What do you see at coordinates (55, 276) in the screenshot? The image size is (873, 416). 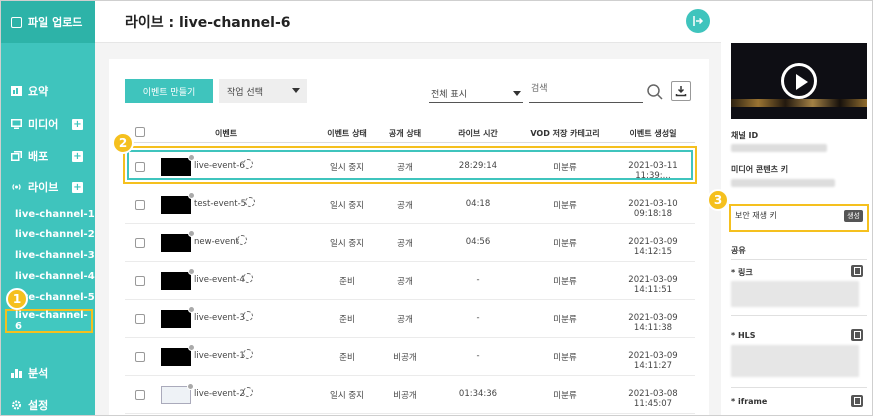 I see `channel-item-4: live-channel-4` at bounding box center [55, 276].